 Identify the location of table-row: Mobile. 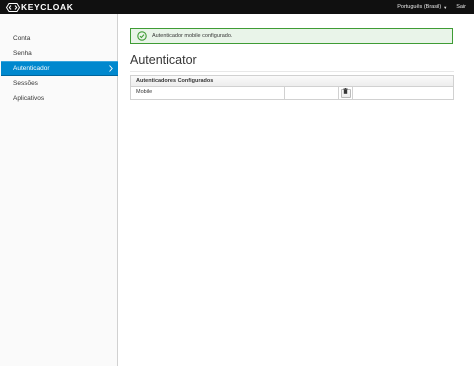
(292, 93).